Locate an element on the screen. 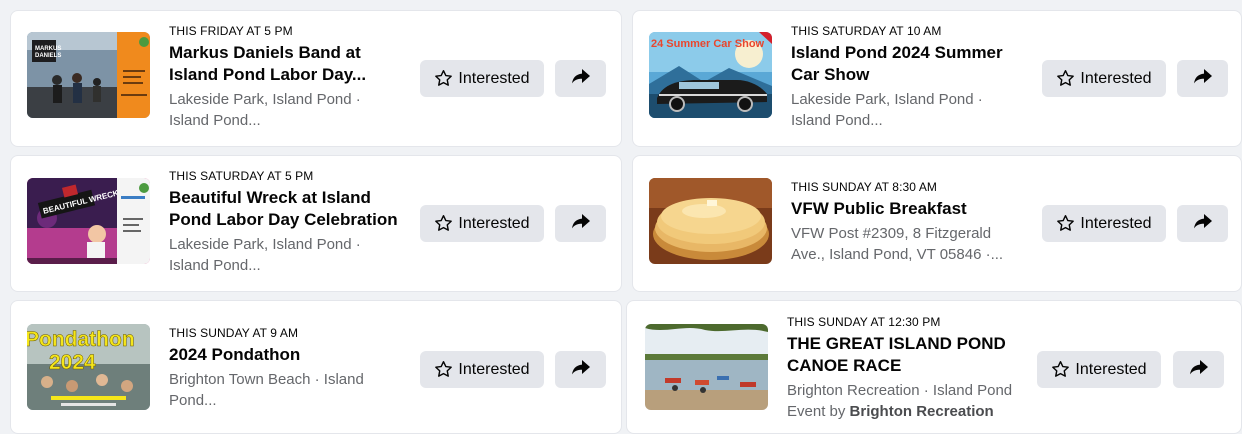 Image resolution: width=1242 pixels, height=434 pixels. event-thumbnail: Pondathon 2024 is located at coordinates (88, 367).